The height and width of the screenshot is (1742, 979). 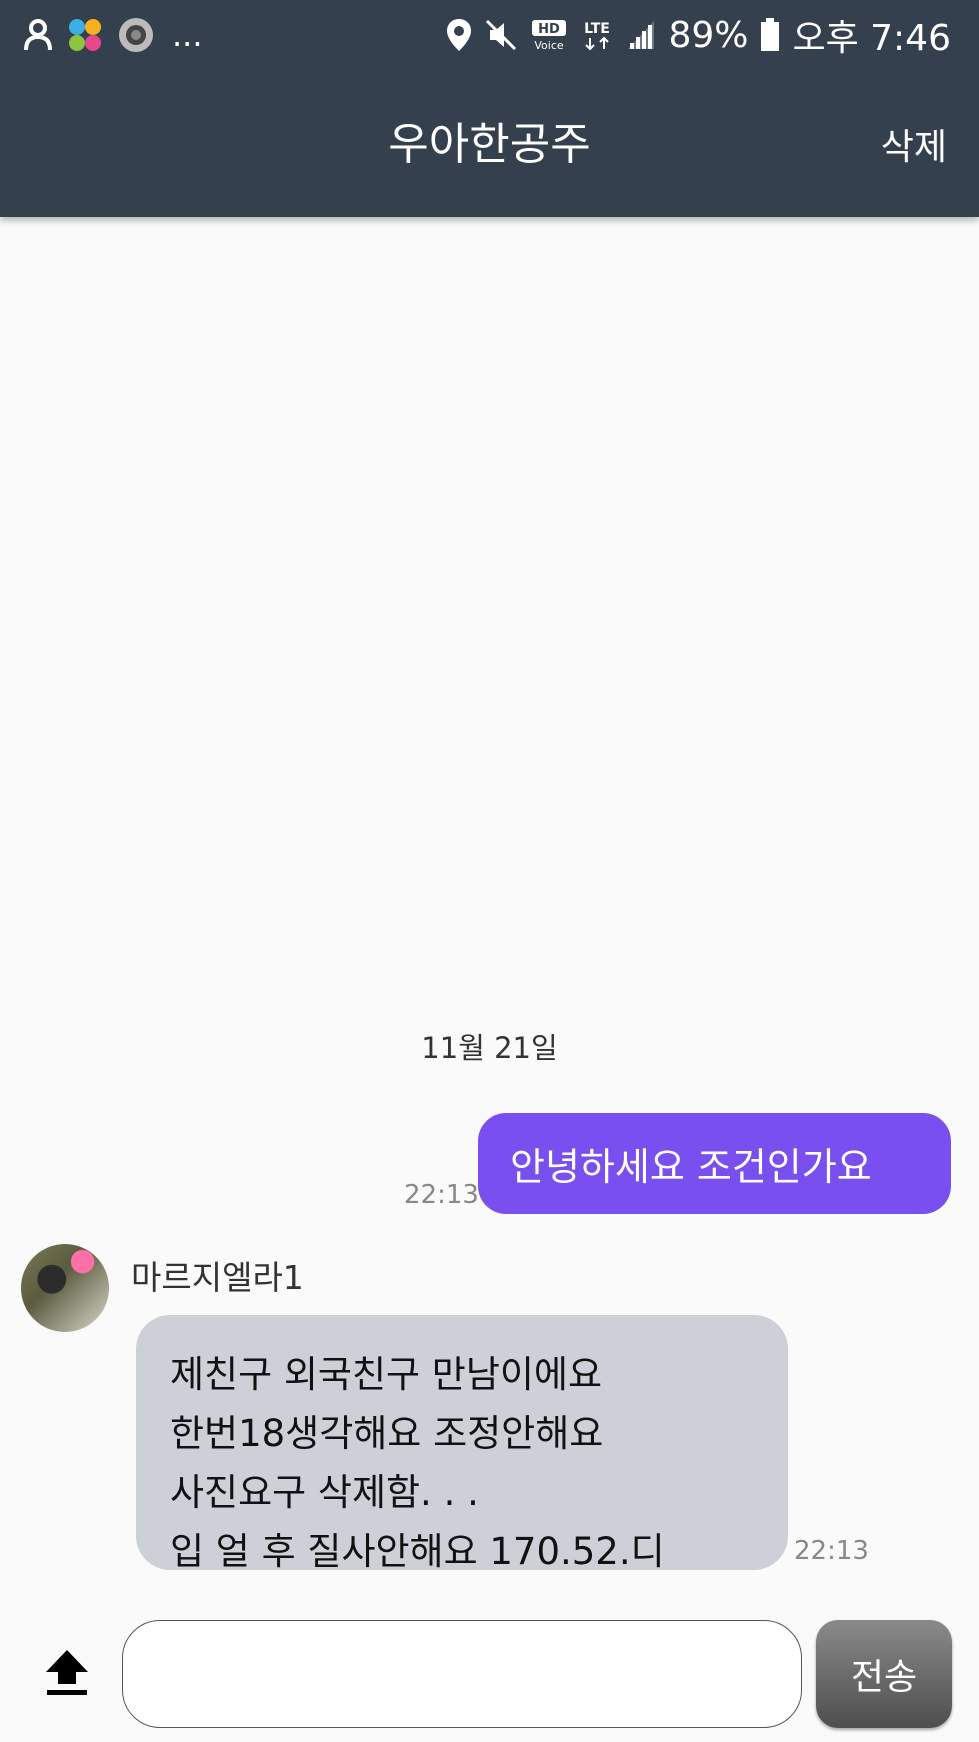 What do you see at coordinates (417, 1551) in the screenshot?
I see `received-message-line: 입 얼 후 질사안해요 170.52.디` at bounding box center [417, 1551].